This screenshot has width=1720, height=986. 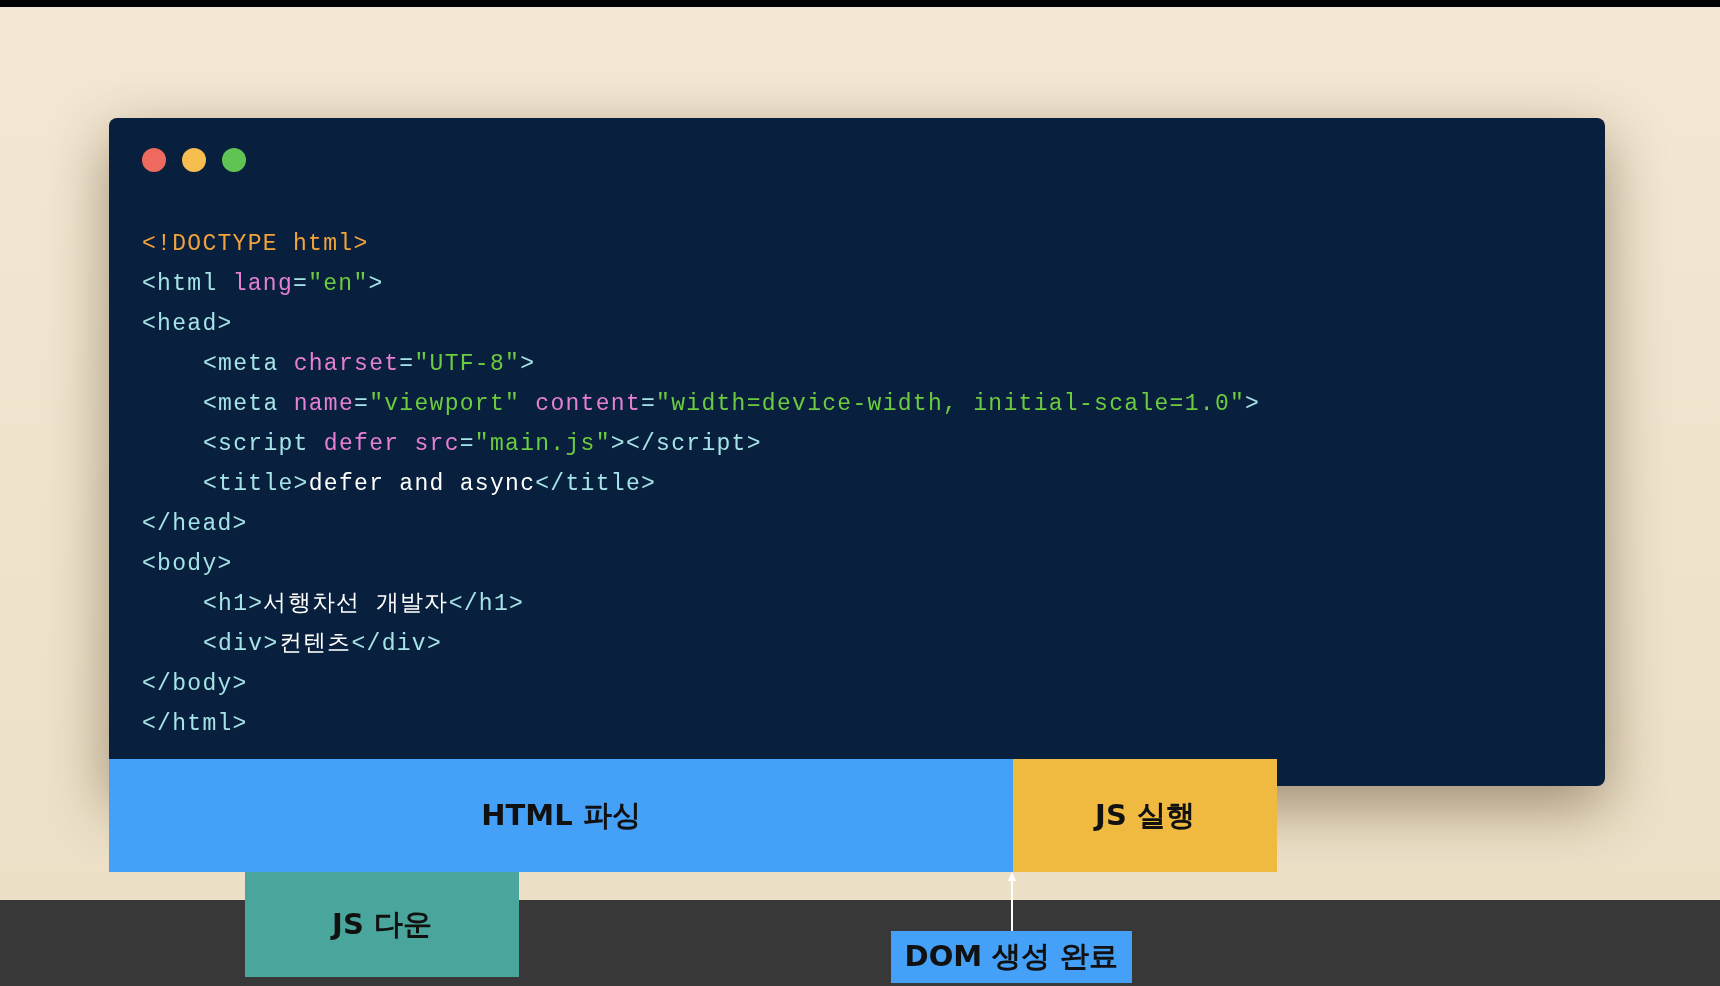 I want to click on code-line: </body>, so click(x=195, y=684).